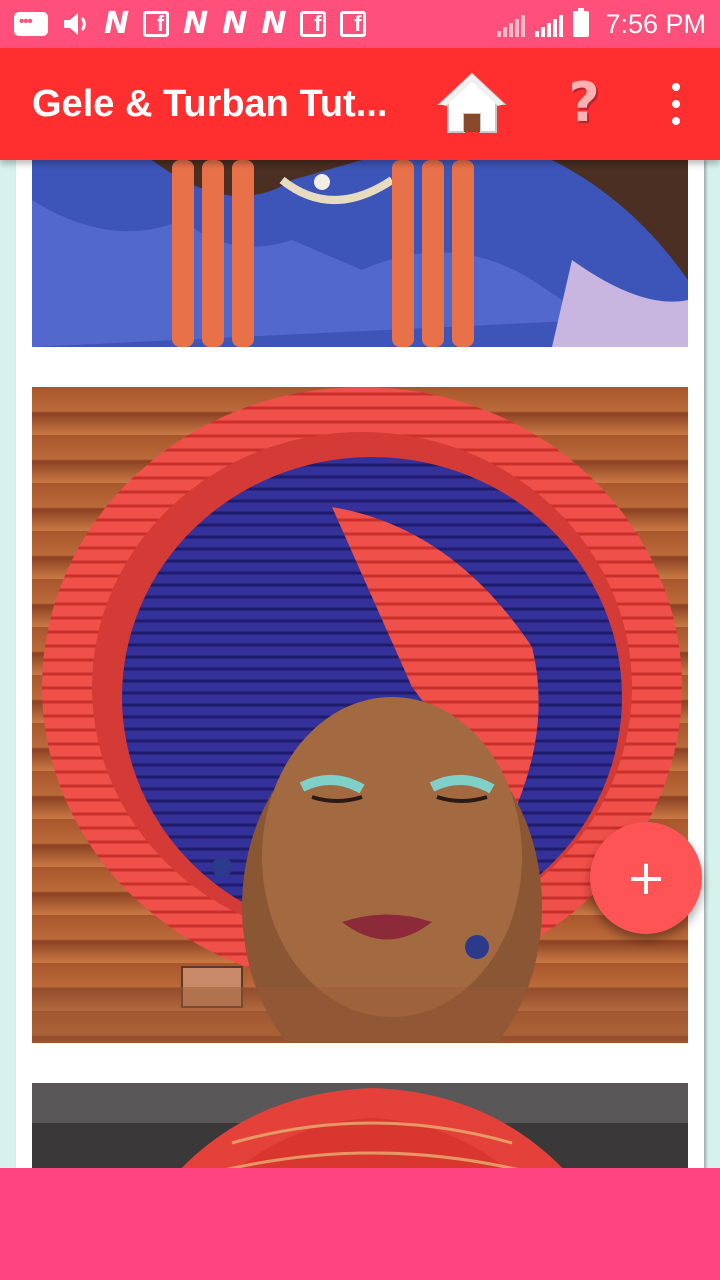 This screenshot has height=1280, width=720. I want to click on gallery-image-3-art, so click(360, 1126).